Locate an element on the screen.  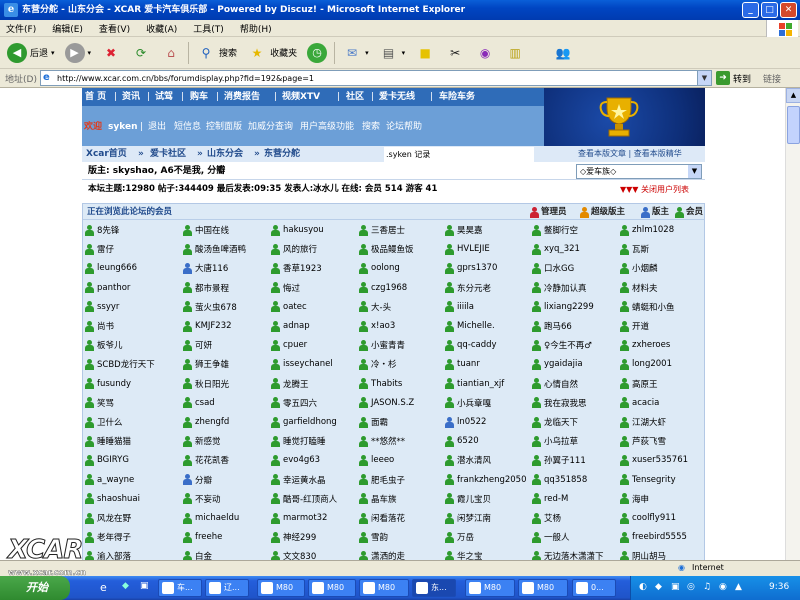
member-name: KMJF232 is located at coordinates (213, 326).